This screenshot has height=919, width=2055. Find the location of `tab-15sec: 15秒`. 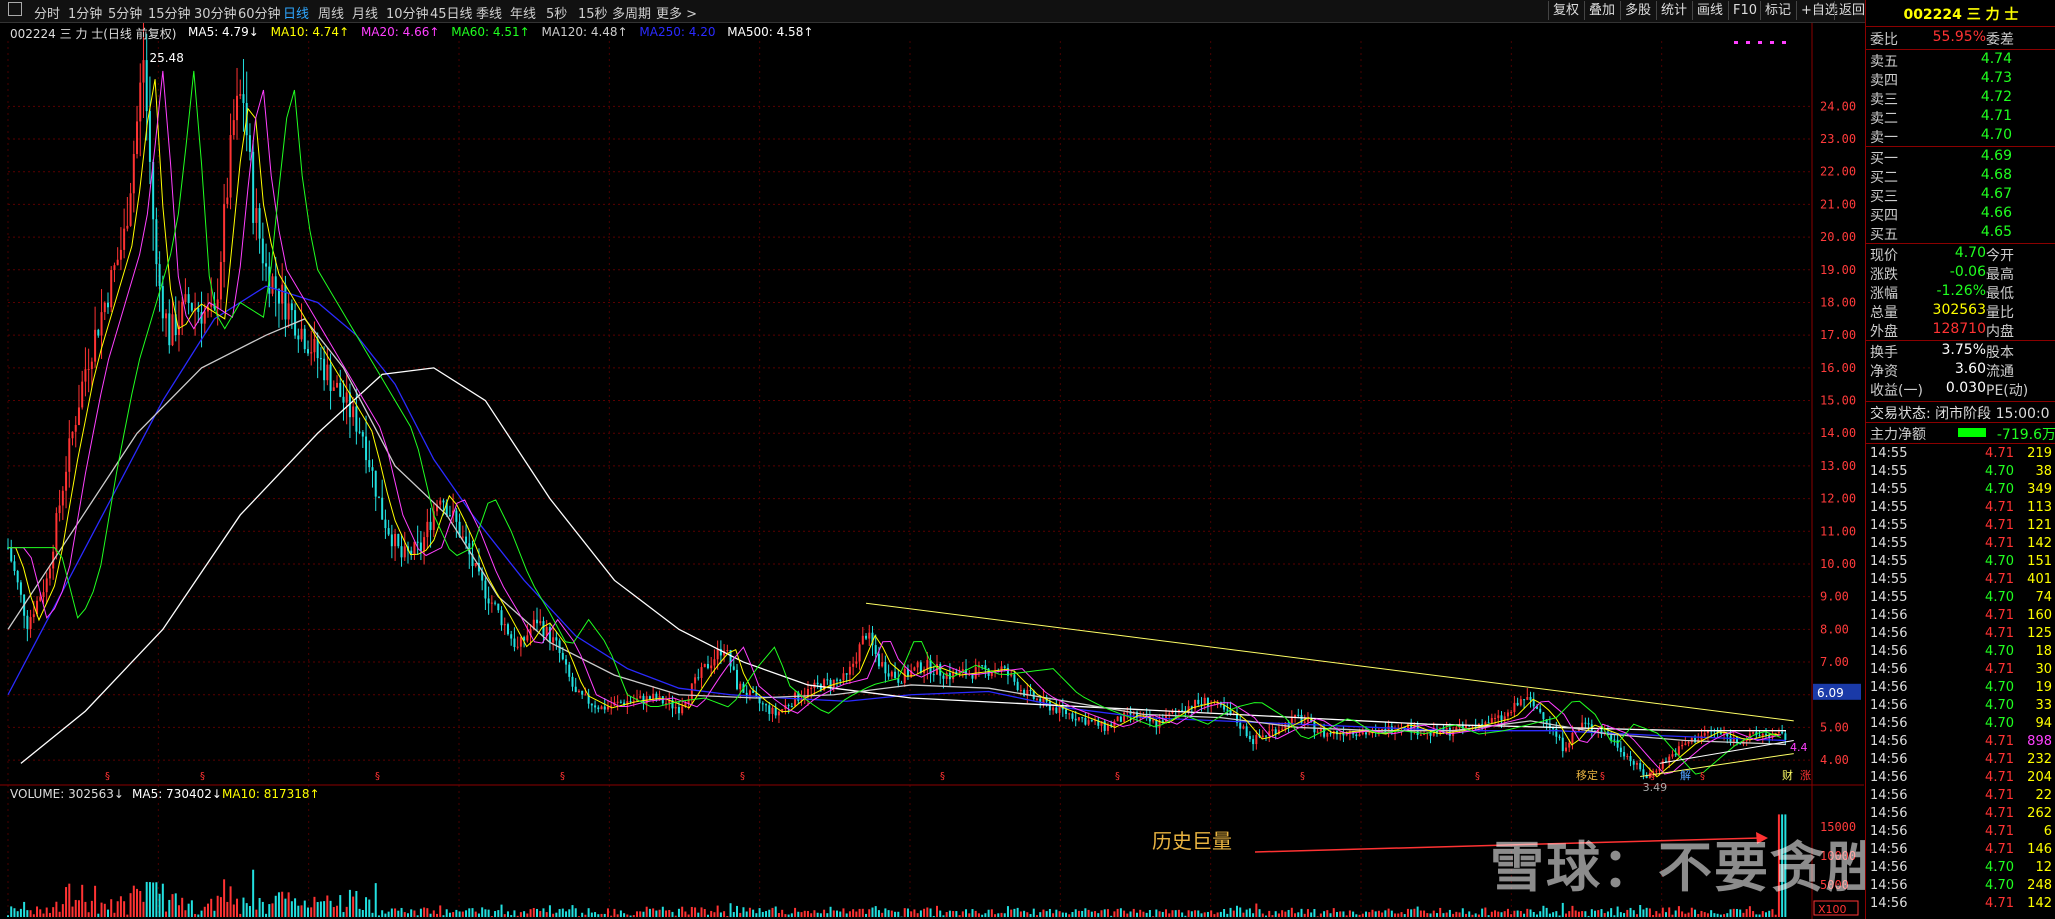

tab-15sec: 15秒 is located at coordinates (593, 12).